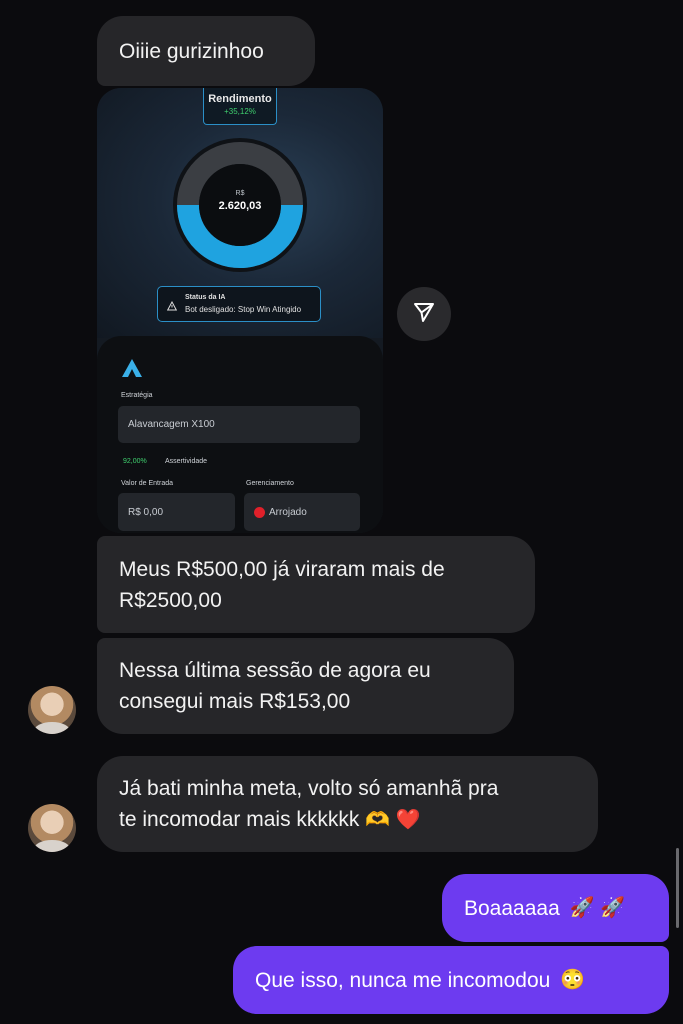  I want to click on message-text-line: consegui mais R$153,00, so click(235, 701).